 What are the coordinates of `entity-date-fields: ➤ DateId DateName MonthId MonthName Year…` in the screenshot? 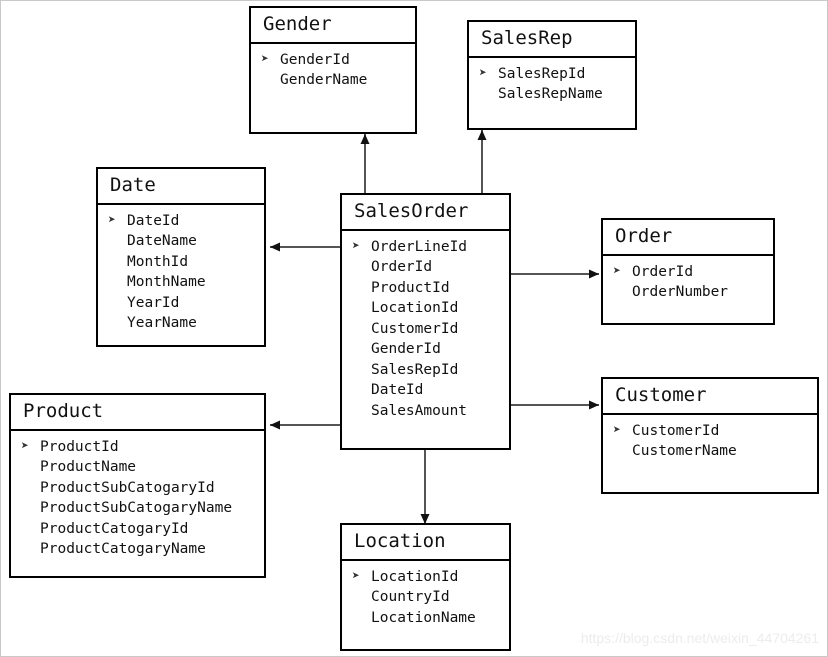 It's located at (181, 272).